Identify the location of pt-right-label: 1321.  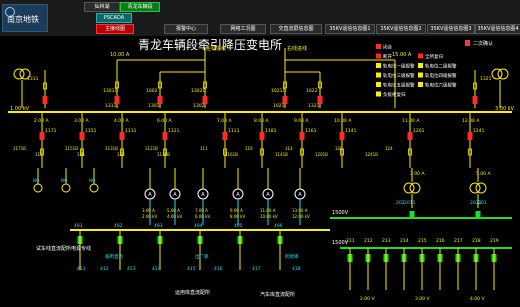
(486, 79).